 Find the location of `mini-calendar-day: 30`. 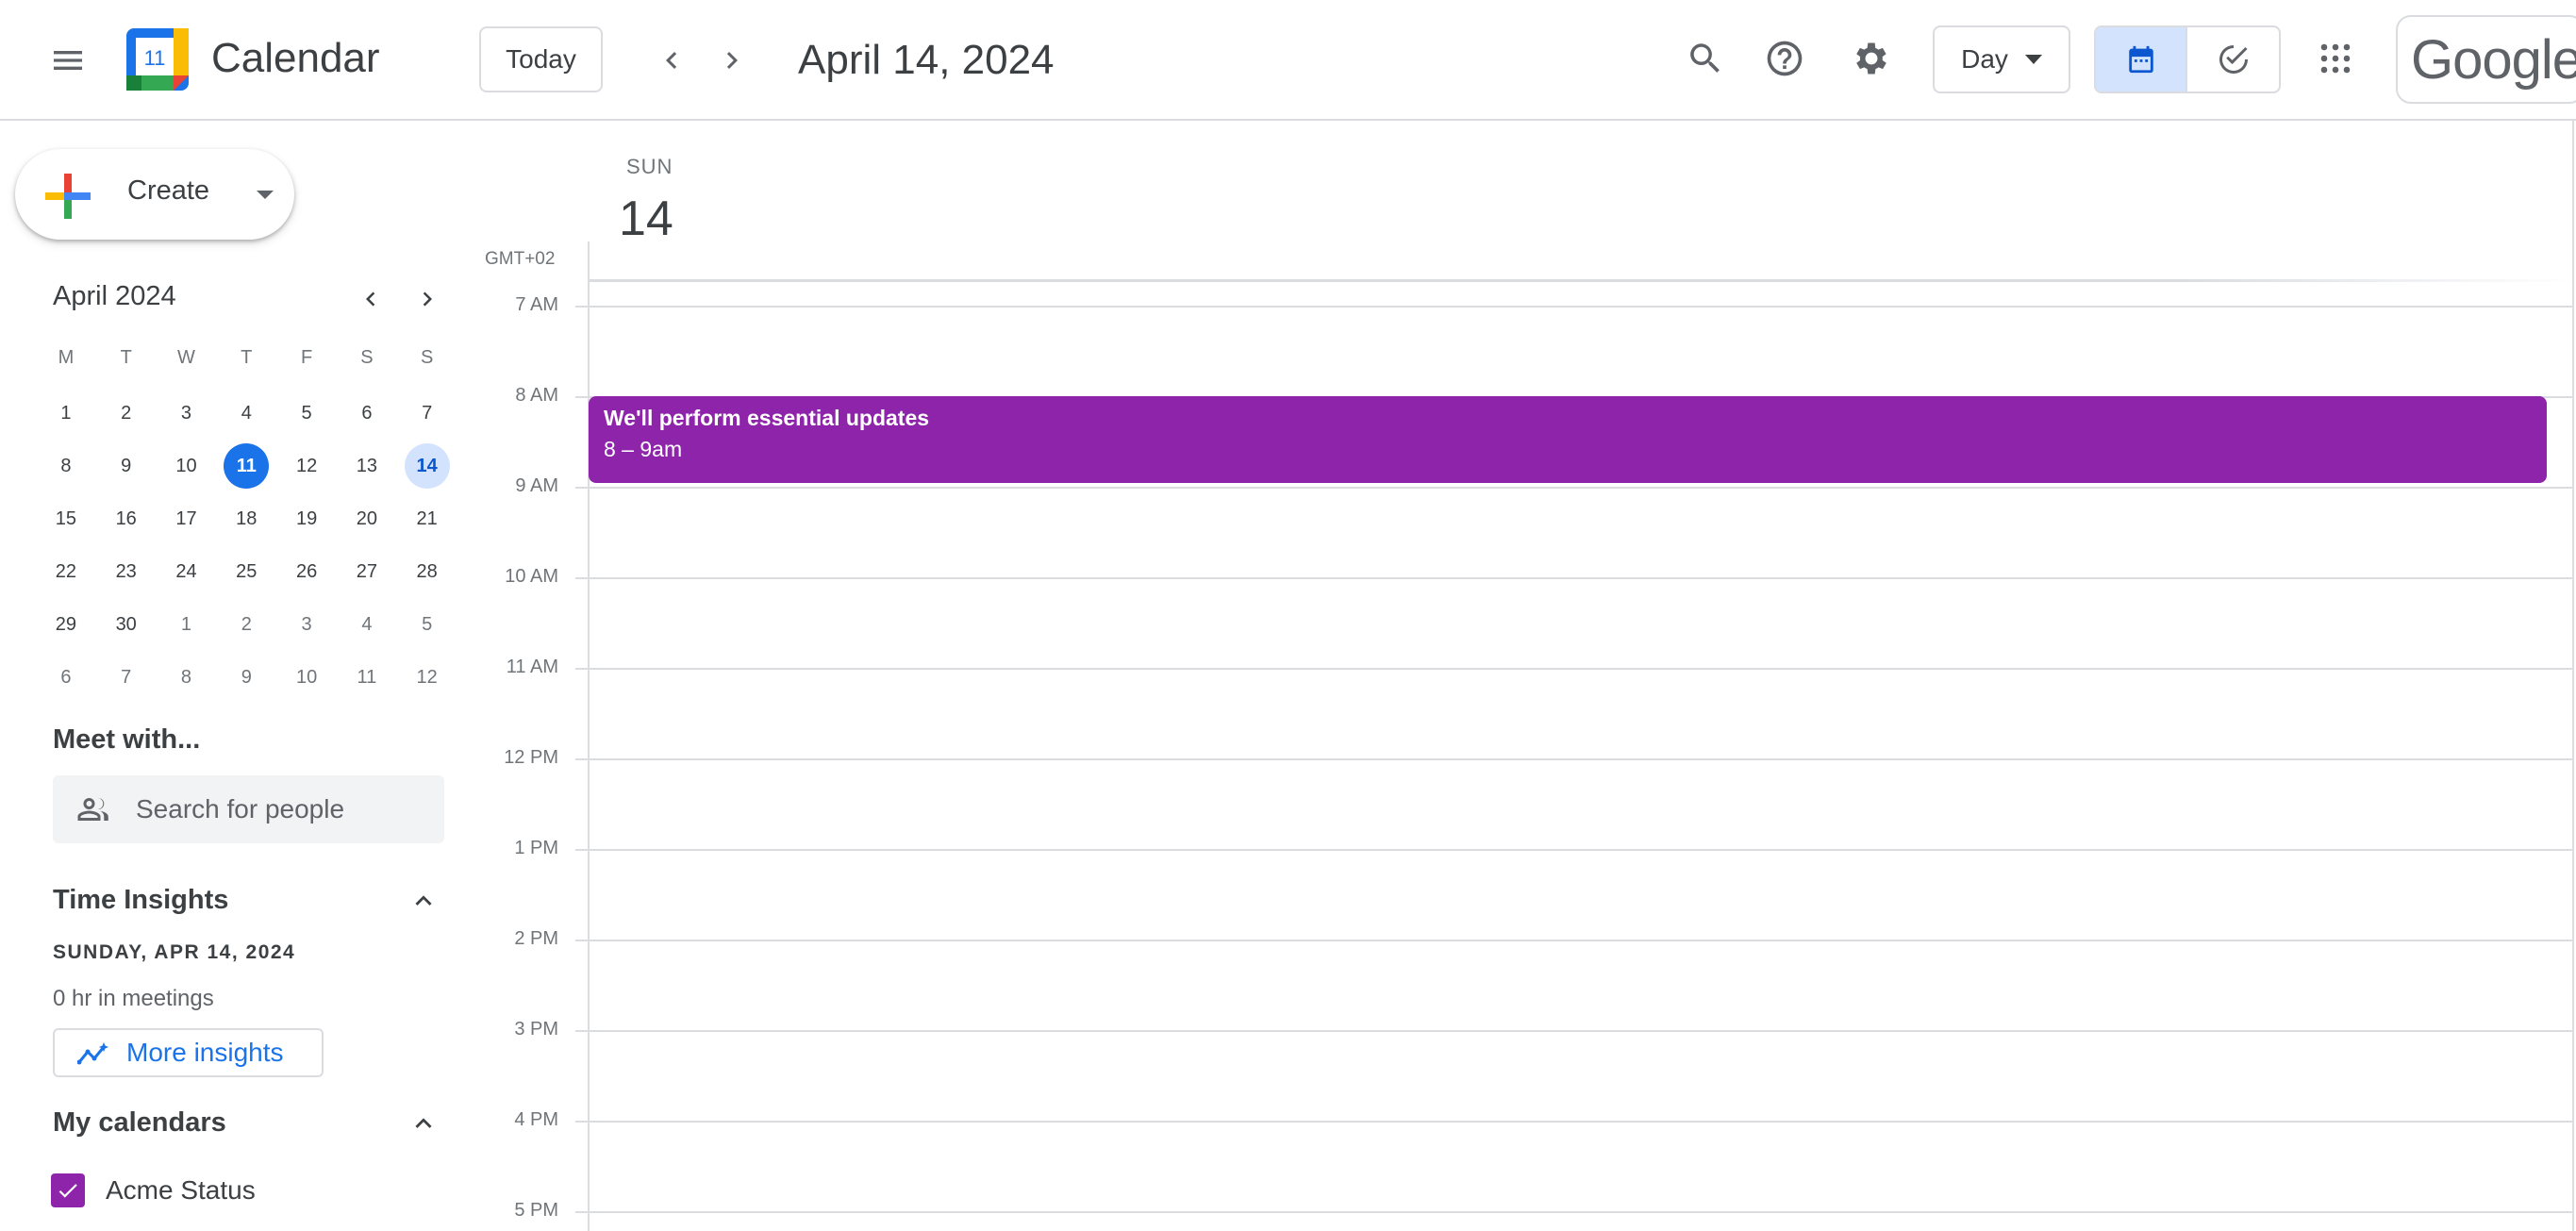

mini-calendar-day: 30 is located at coordinates (126, 624).